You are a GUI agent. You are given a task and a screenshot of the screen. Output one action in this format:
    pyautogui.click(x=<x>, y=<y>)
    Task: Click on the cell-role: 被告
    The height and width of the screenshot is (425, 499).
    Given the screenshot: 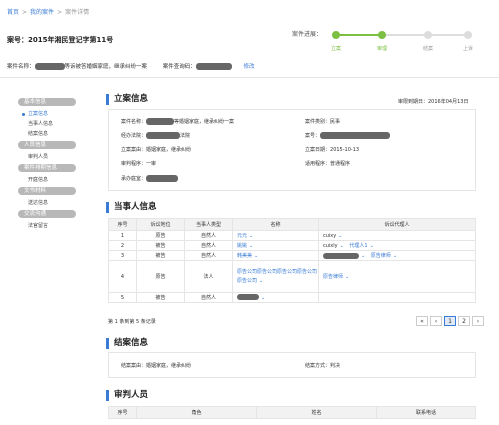 What is the action you would take?
    pyautogui.click(x=160, y=297)
    